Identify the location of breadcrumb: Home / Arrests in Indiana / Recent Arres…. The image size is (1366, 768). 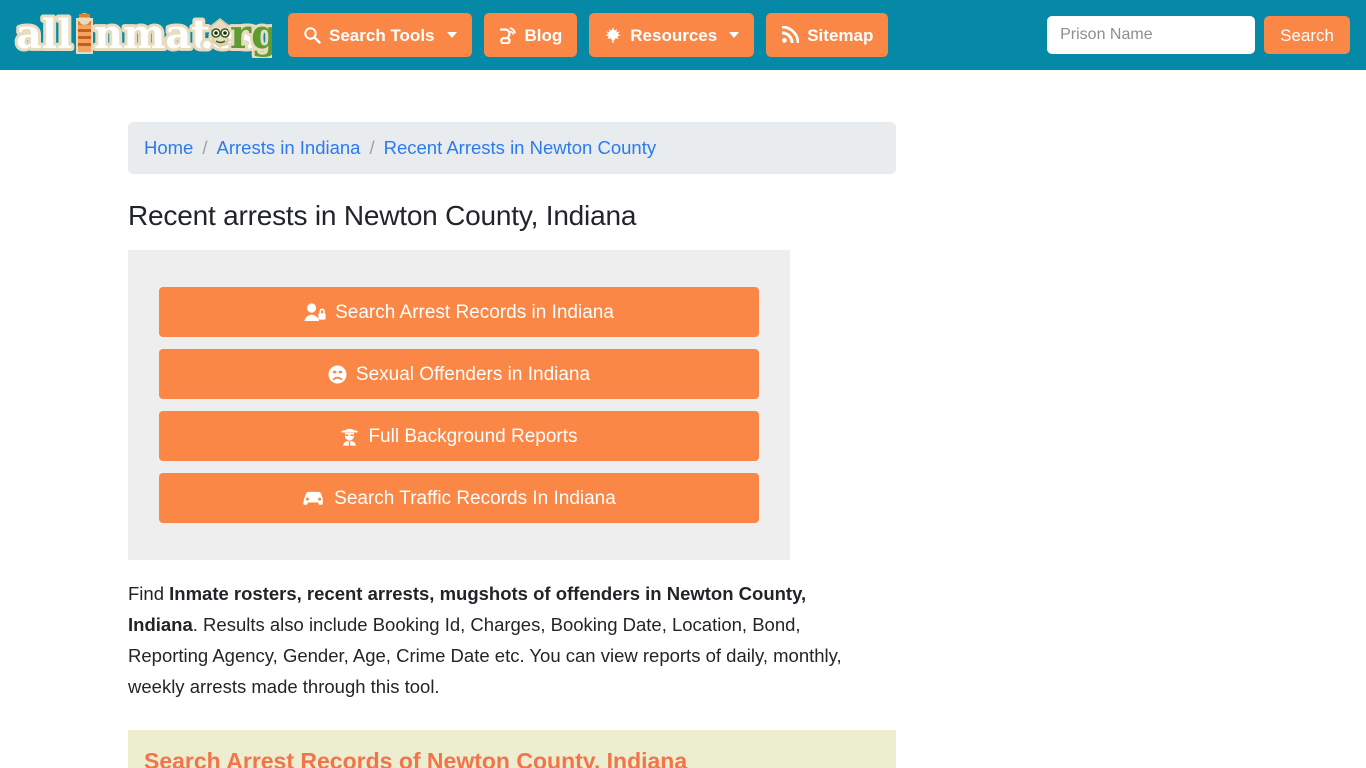
(512, 148).